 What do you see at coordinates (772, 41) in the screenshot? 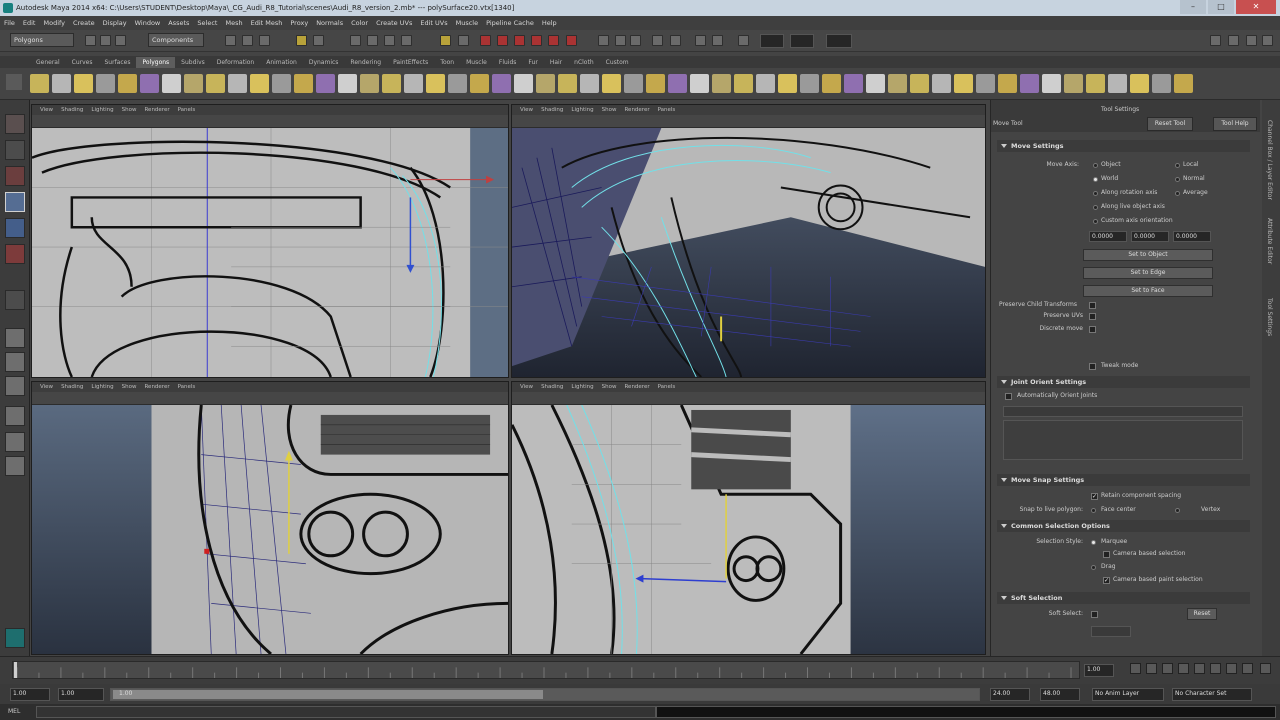
I see `transform-x-field` at bounding box center [772, 41].